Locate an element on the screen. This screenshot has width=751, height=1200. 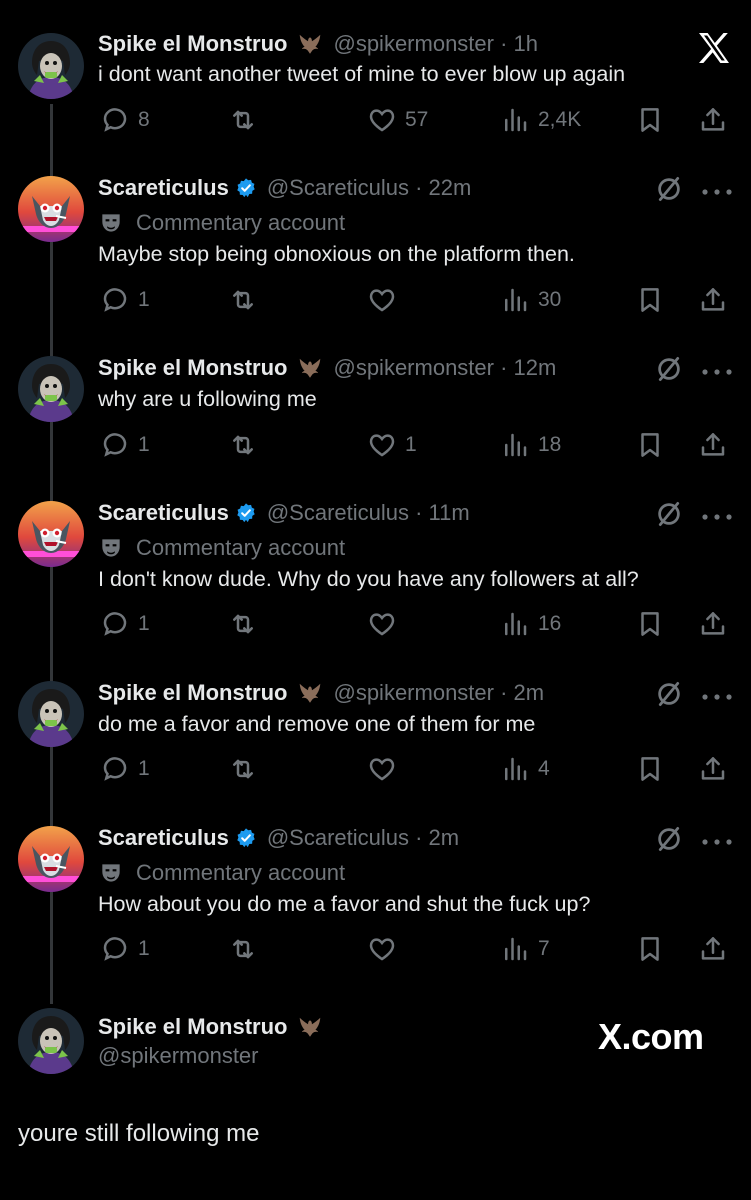
views-button: 30 is located at coordinates (530, 300).